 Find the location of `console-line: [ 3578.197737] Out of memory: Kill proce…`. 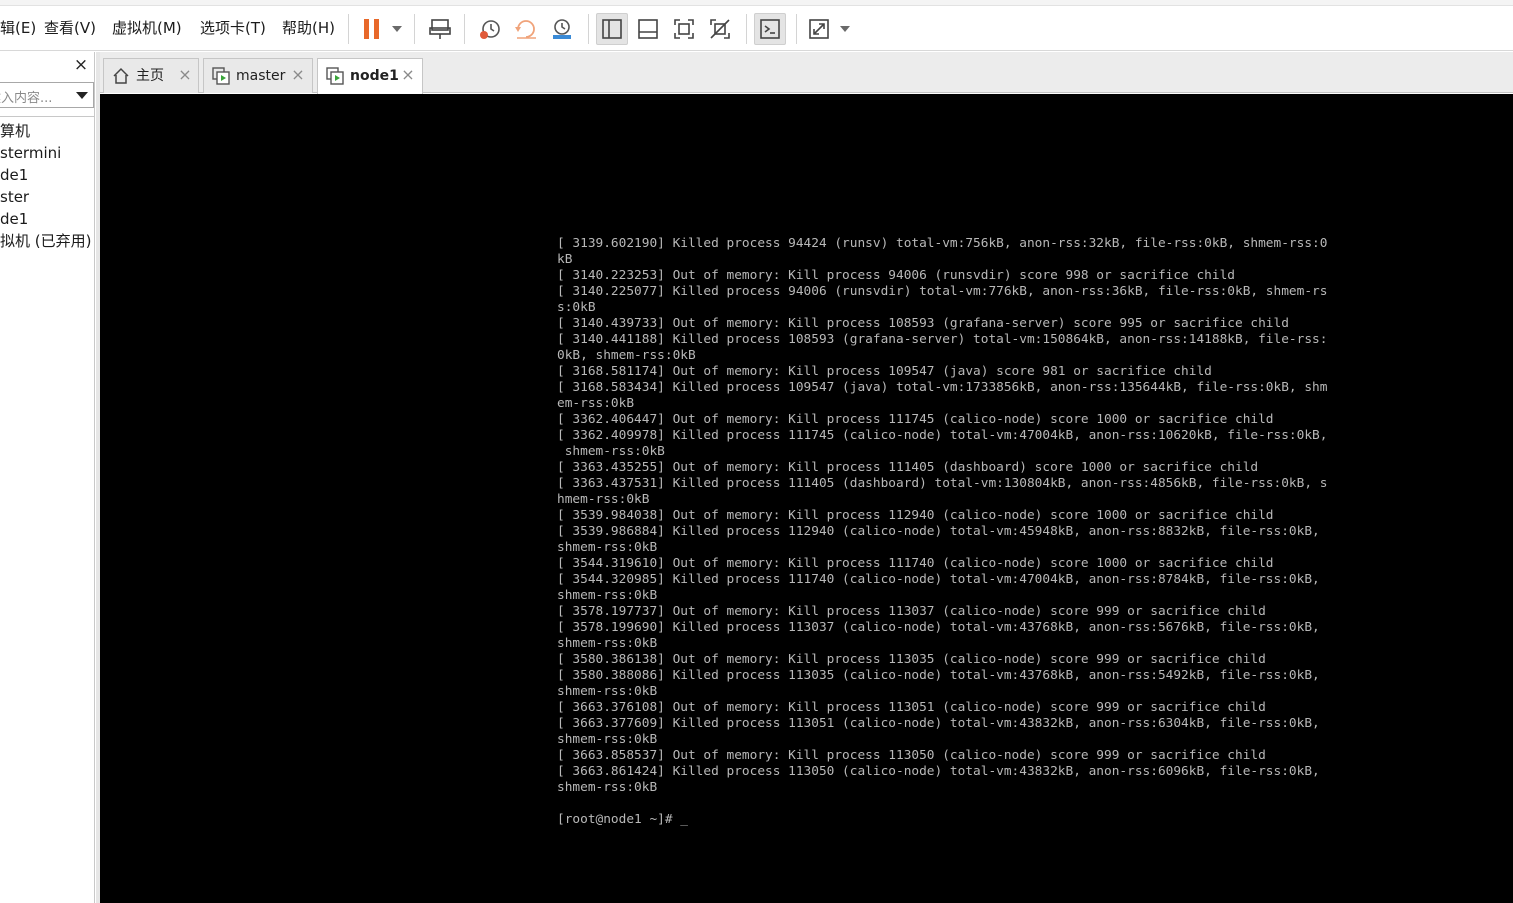

console-line: [ 3578.197737] Out of memory: Kill proce… is located at coordinates (911, 611).